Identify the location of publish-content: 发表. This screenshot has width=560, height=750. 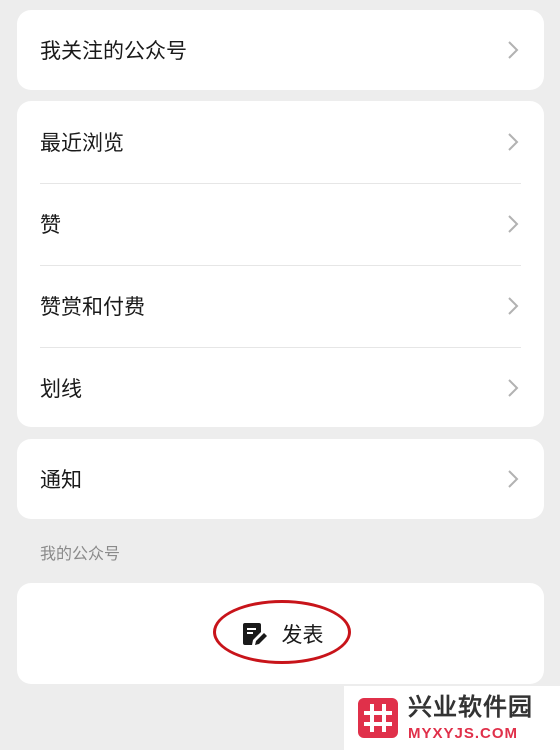
(283, 634).